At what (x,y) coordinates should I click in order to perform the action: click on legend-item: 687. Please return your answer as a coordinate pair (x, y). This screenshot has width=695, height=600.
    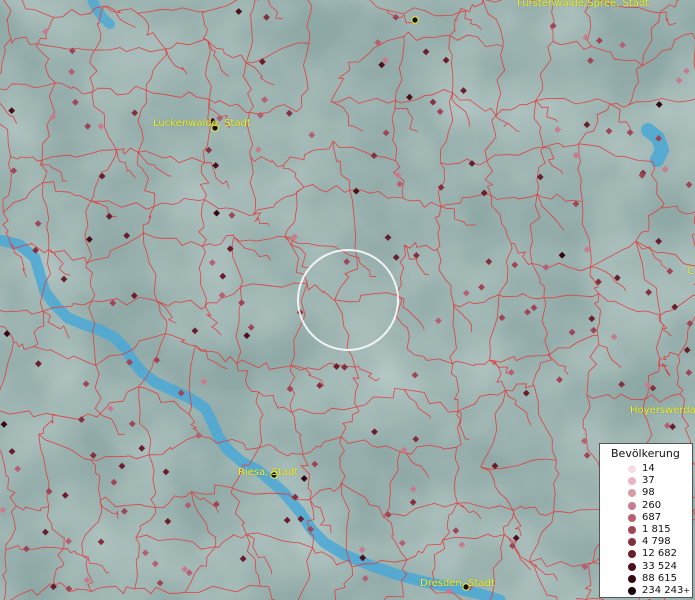
    Looking at the image, I should click on (646, 517).